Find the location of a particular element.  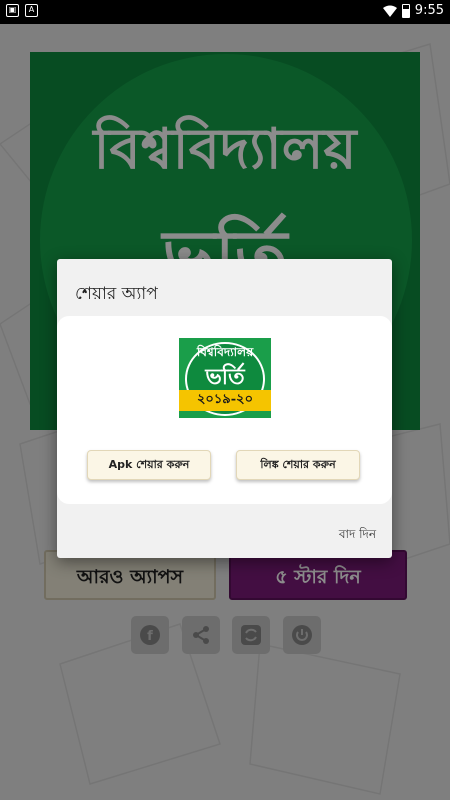

image-icon: ▣ is located at coordinates (12, 10).